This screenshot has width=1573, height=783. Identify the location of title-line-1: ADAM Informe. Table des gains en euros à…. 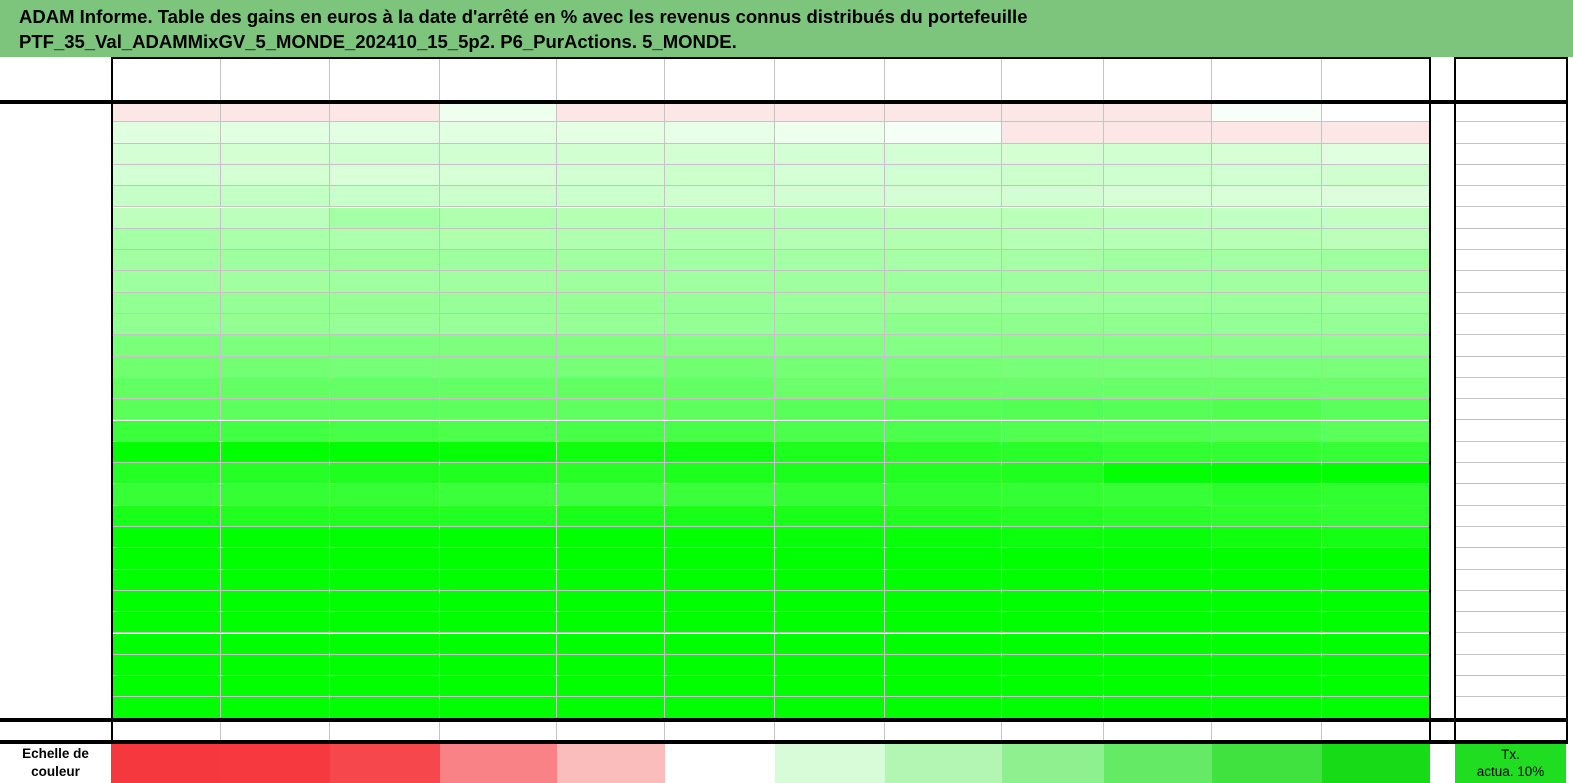
(523, 16).